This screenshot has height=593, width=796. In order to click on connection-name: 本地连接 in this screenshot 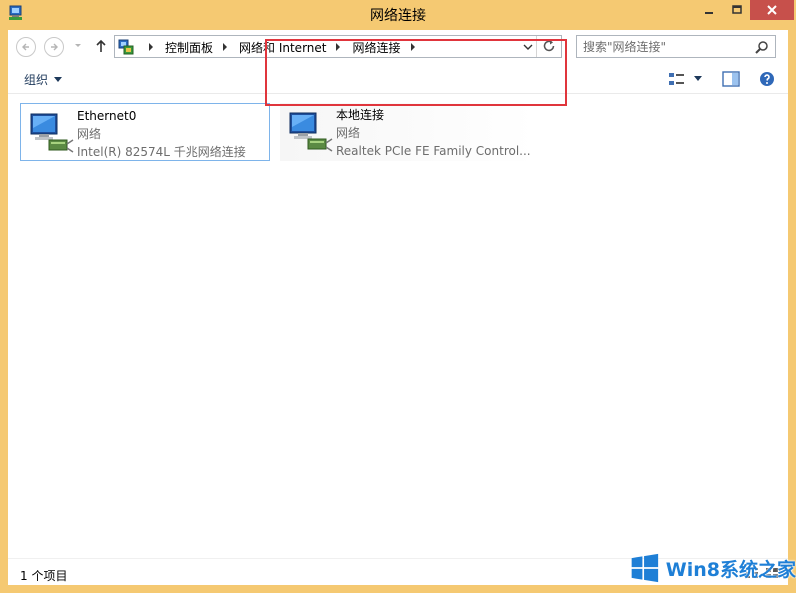, I will do `click(360, 115)`.